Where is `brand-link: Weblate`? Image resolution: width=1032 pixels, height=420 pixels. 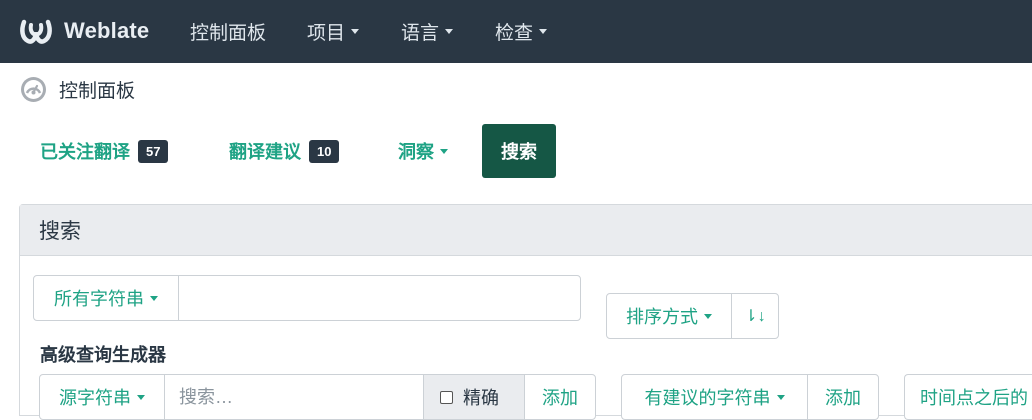 brand-link: Weblate is located at coordinates (83, 31).